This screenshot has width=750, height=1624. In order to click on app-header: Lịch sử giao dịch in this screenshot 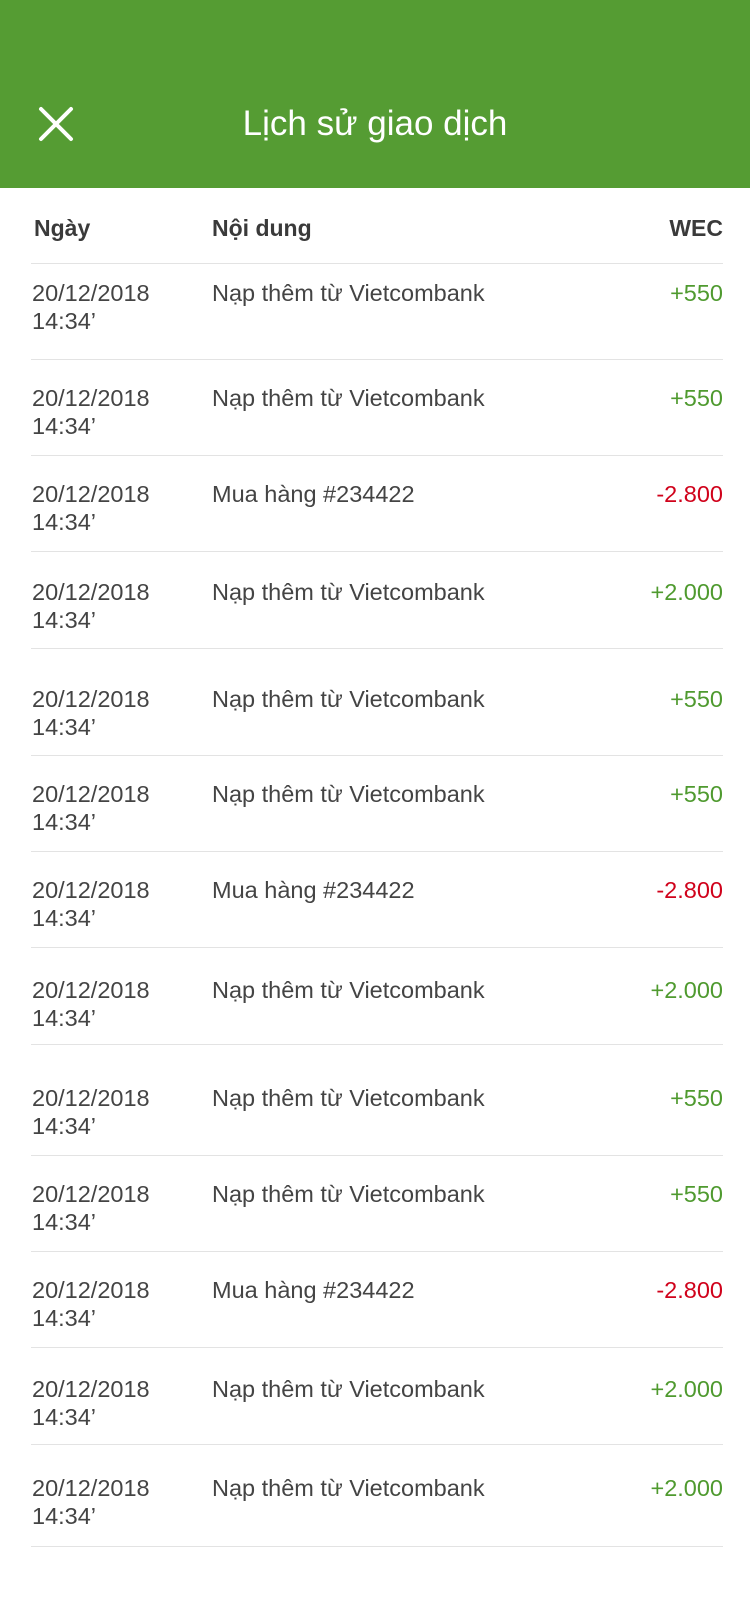, I will do `click(375, 94)`.